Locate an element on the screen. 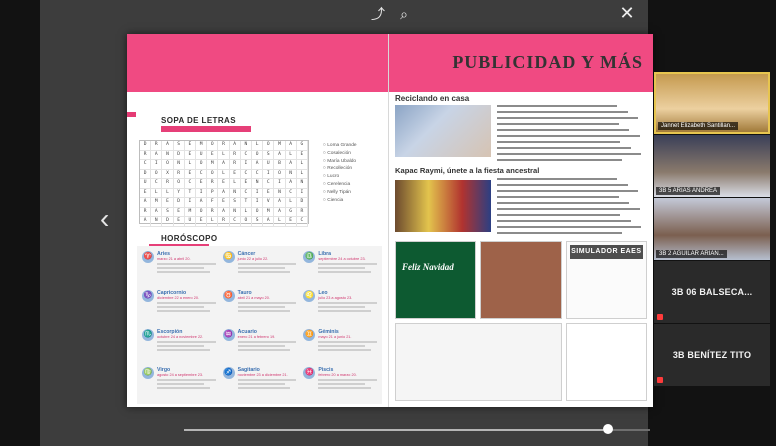  word-list-item: ○ Ciencia is located at coordinates (333, 200).